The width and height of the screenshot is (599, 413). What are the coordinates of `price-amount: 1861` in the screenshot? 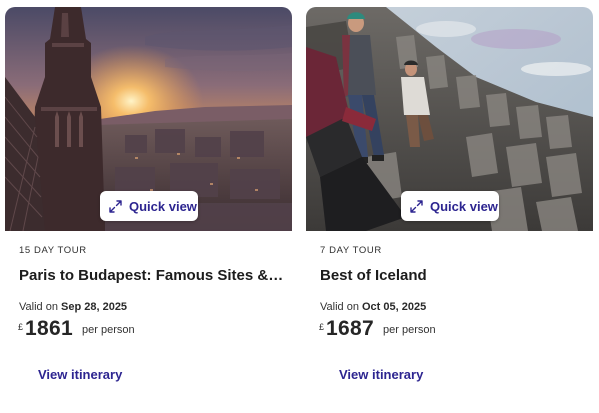 It's located at (49, 328).